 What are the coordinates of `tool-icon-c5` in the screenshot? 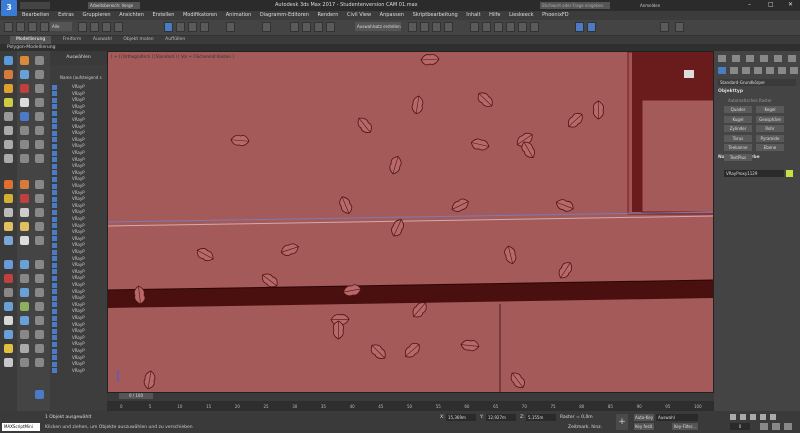 It's located at (39, 116).